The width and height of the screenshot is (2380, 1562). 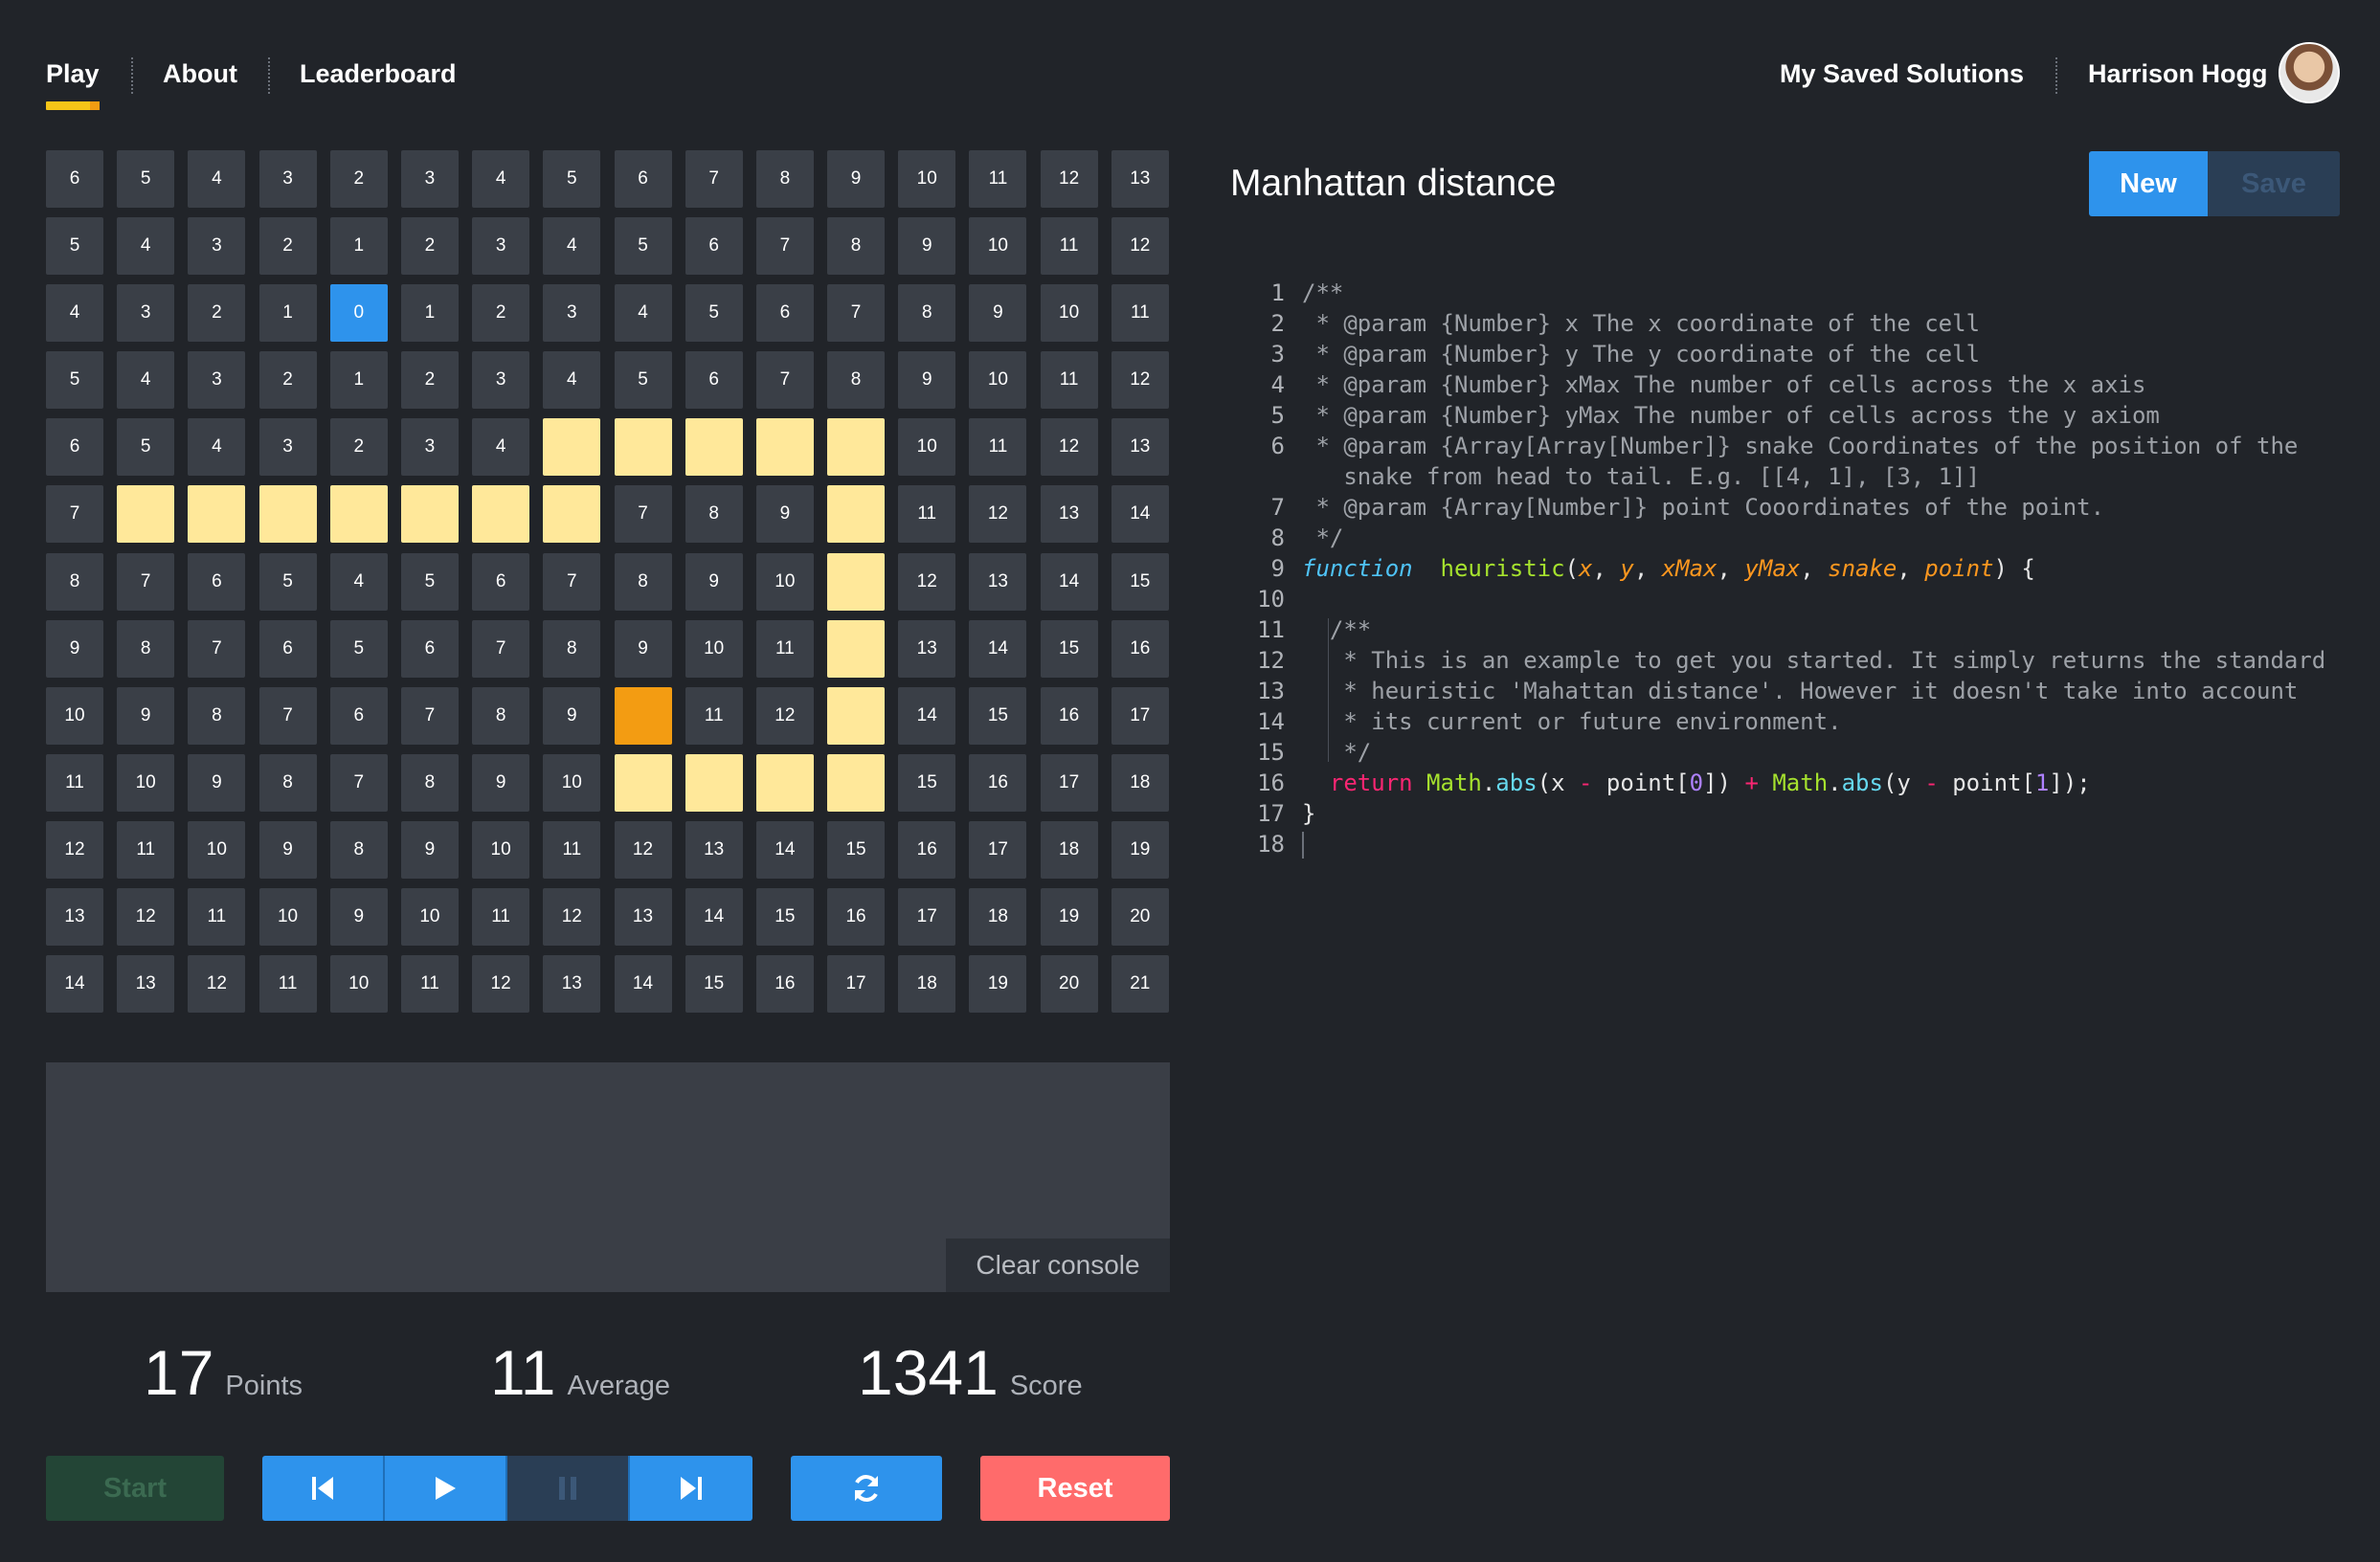 I want to click on average-value: 11, so click(x=523, y=1372).